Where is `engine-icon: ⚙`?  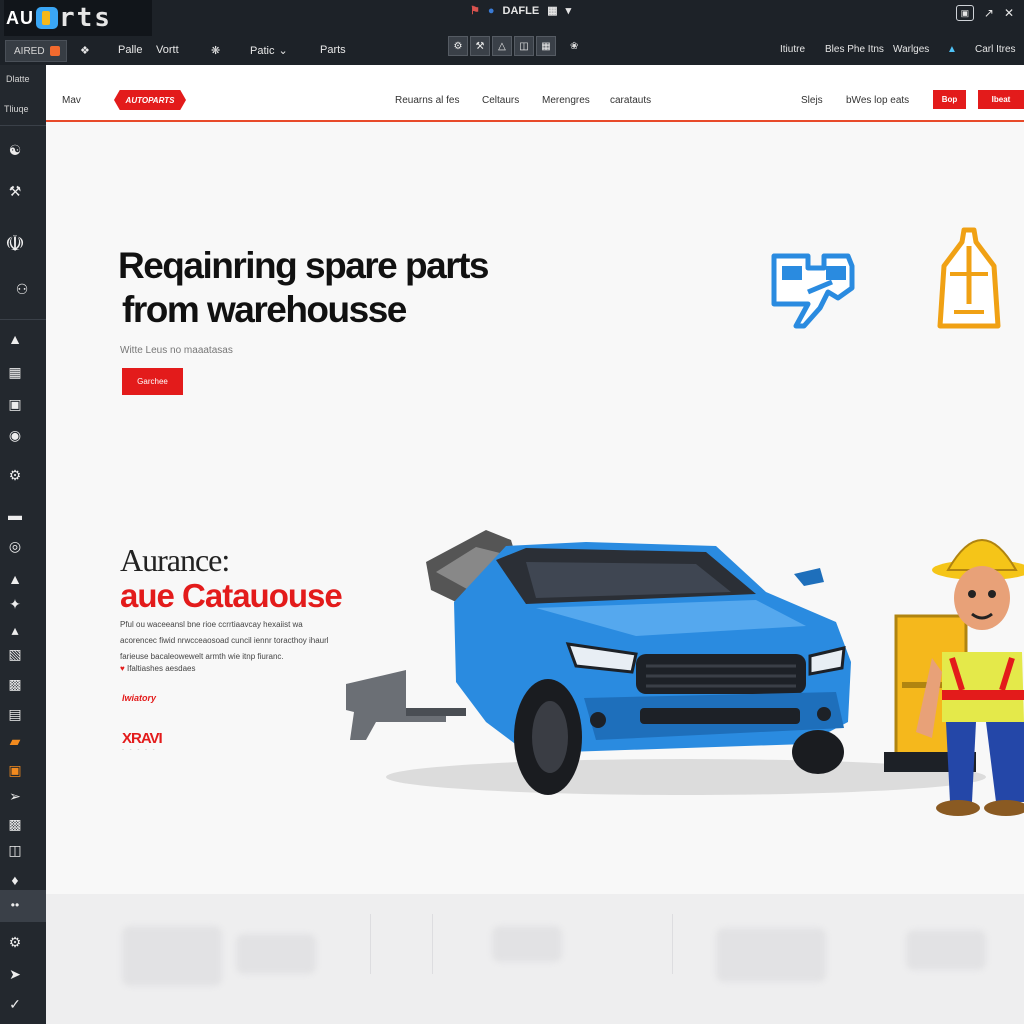
engine-icon: ⚙ is located at coordinates (15, 475).